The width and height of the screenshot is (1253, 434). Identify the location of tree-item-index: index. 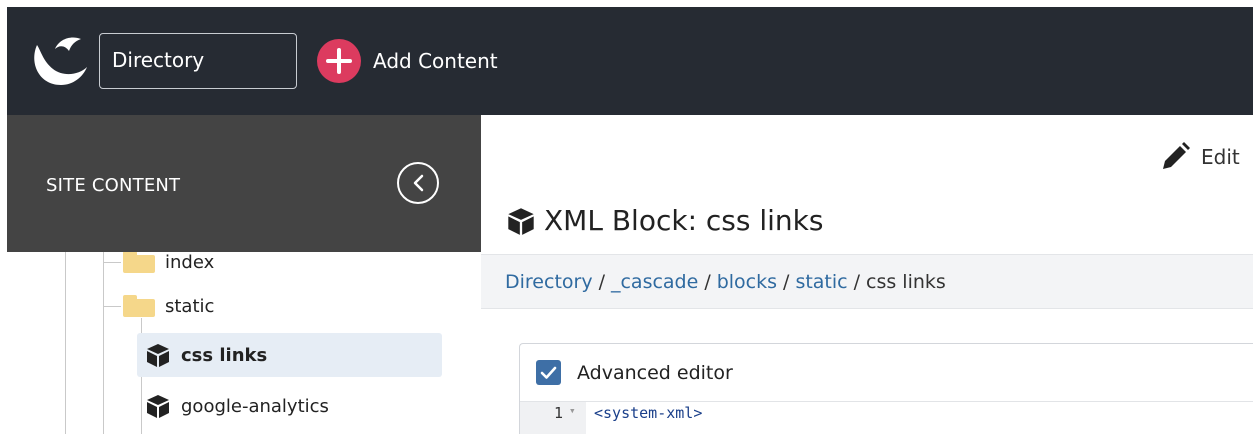
(168, 268).